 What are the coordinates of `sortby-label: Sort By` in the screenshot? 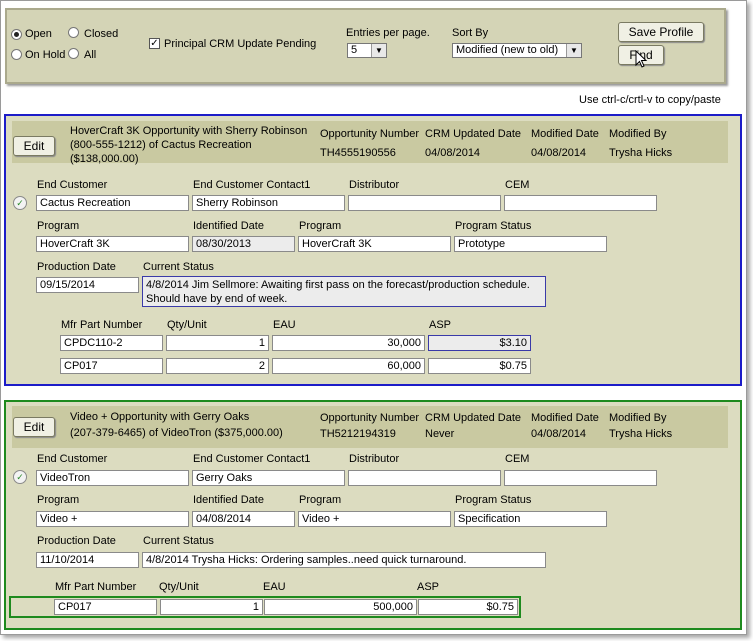 It's located at (470, 33).